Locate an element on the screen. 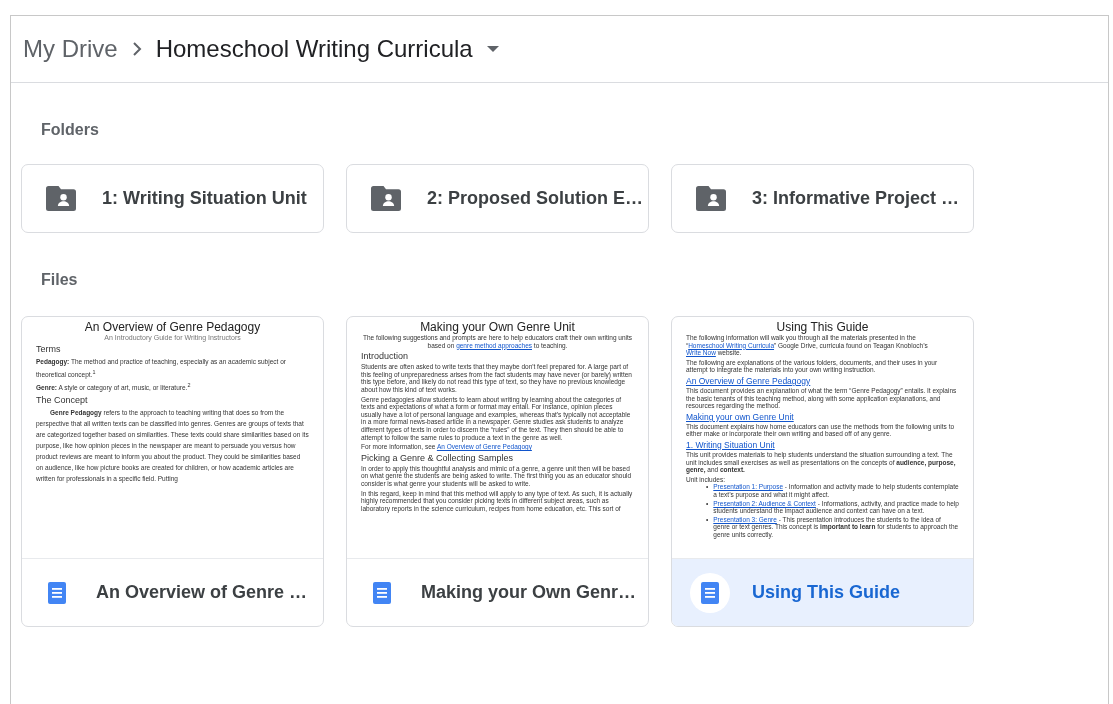 The width and height of the screenshot is (1113, 704). document-title: Making your Own Genre Unit is located at coordinates (497, 327).